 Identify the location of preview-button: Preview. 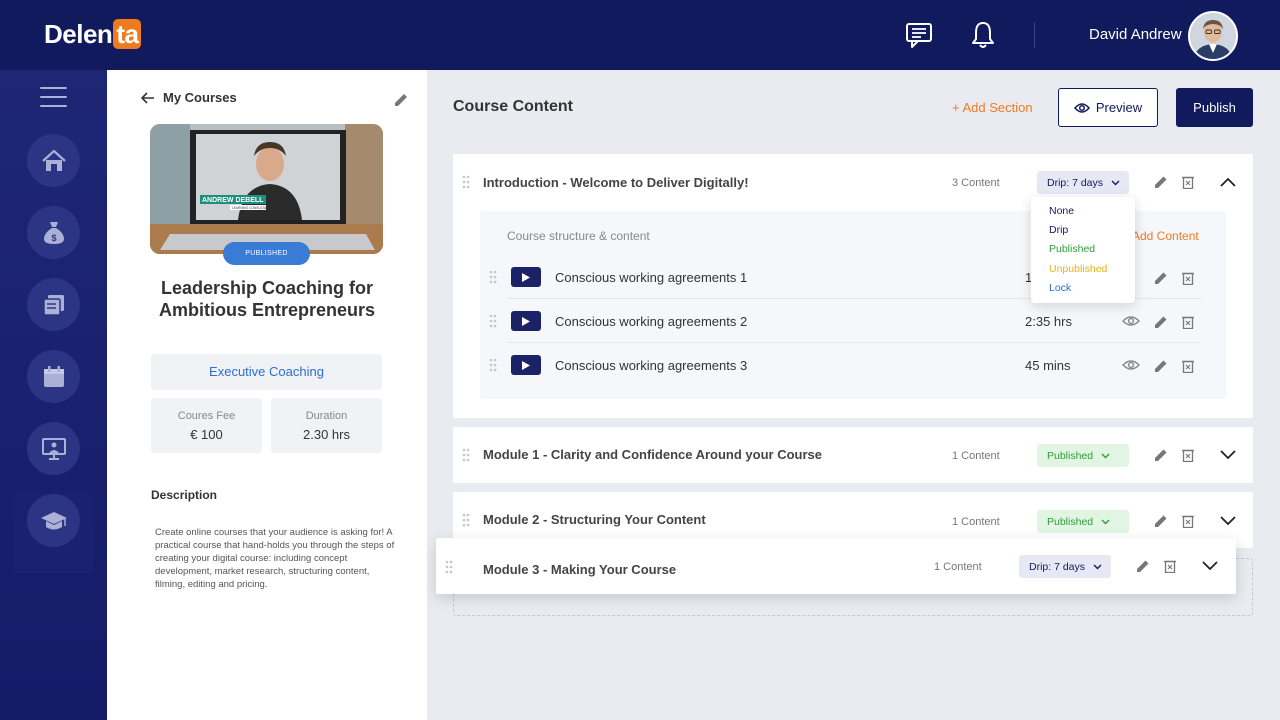
(1108, 107).